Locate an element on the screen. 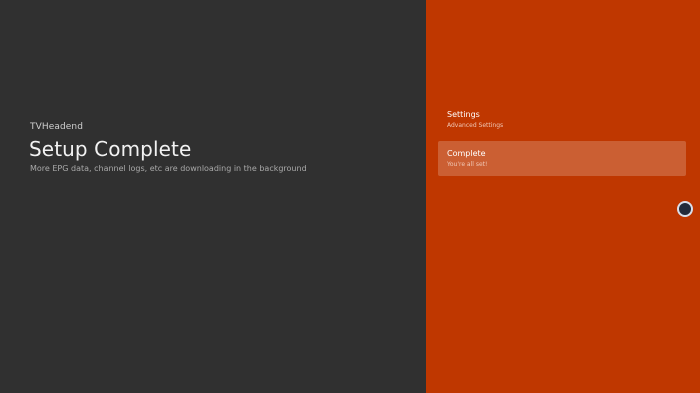 This screenshot has height=393, width=700. settings-action-label: Settings is located at coordinates (463, 114).